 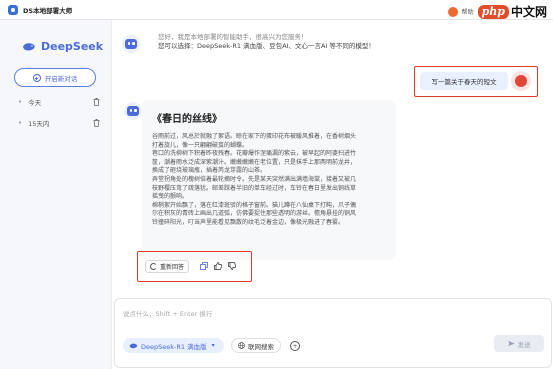 I want to click on window-title: DS本地部署大师, so click(x=48, y=10).